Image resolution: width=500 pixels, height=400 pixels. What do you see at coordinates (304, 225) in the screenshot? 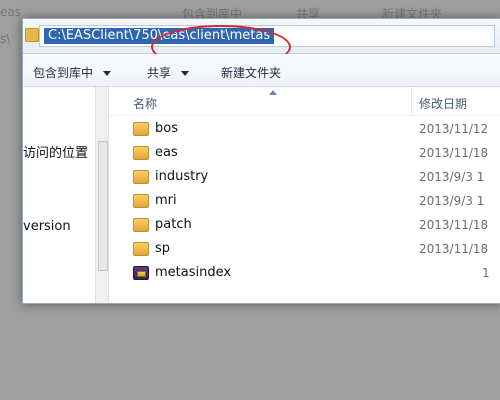
I see `file-row: patch 2013/11/18` at bounding box center [304, 225].